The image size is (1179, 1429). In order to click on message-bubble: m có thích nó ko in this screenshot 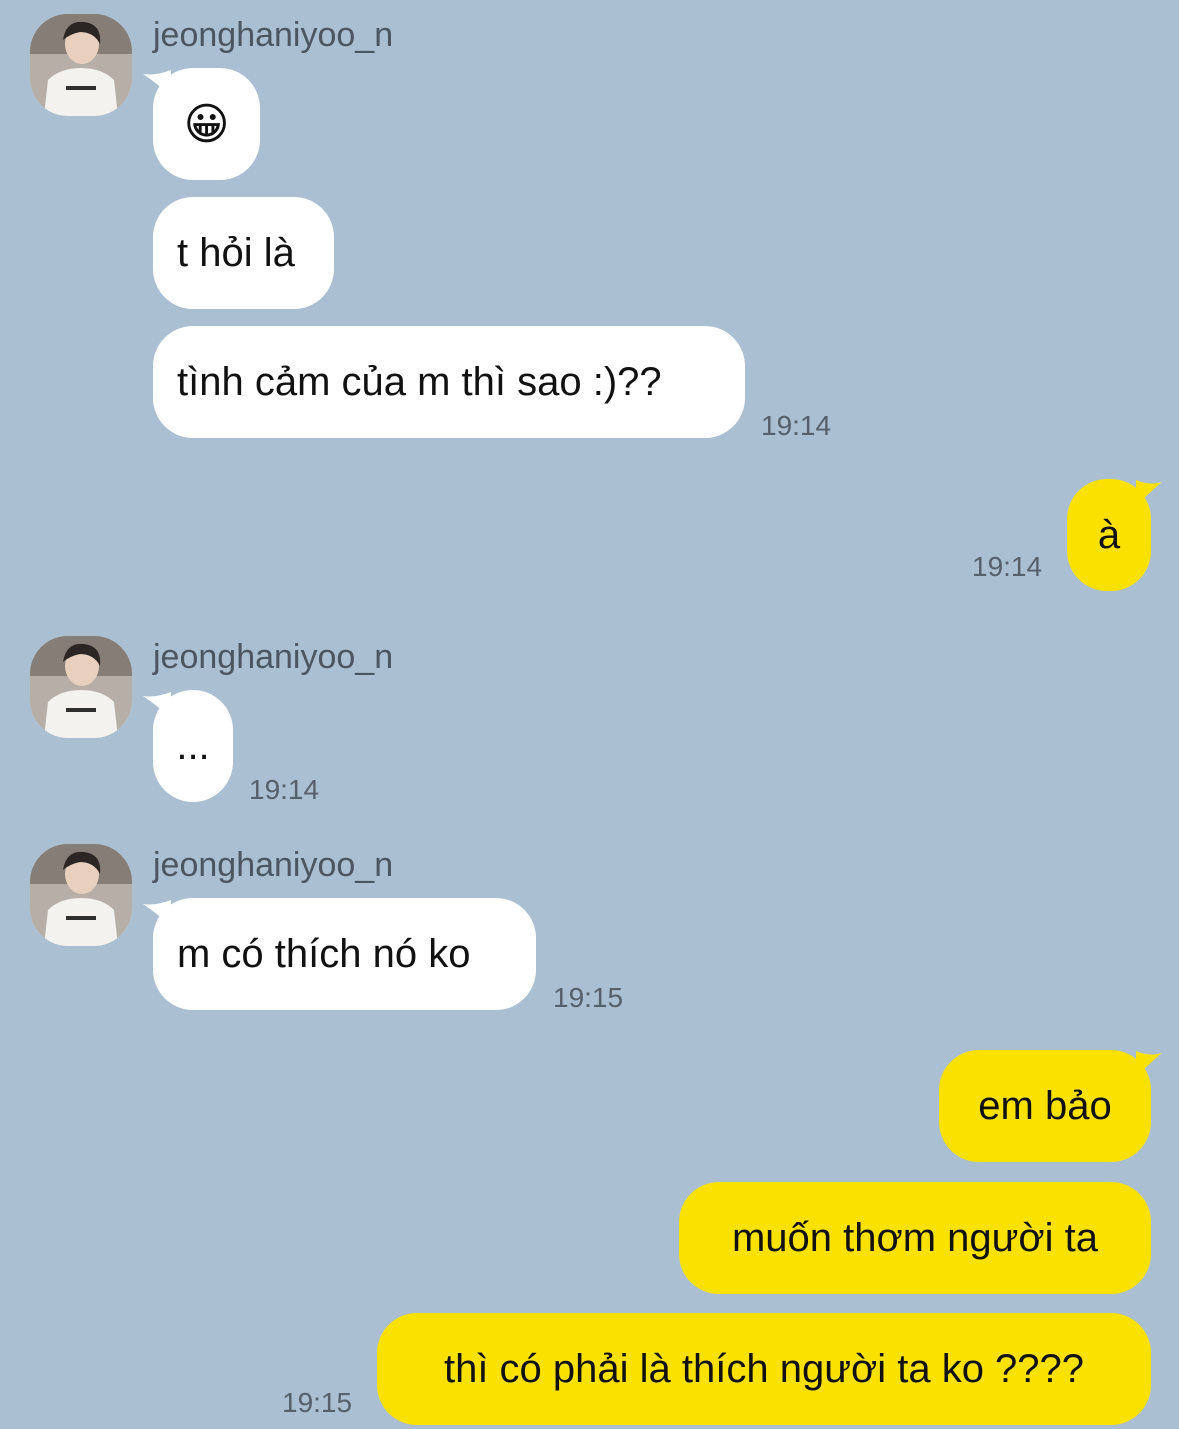, I will do `click(344, 954)`.